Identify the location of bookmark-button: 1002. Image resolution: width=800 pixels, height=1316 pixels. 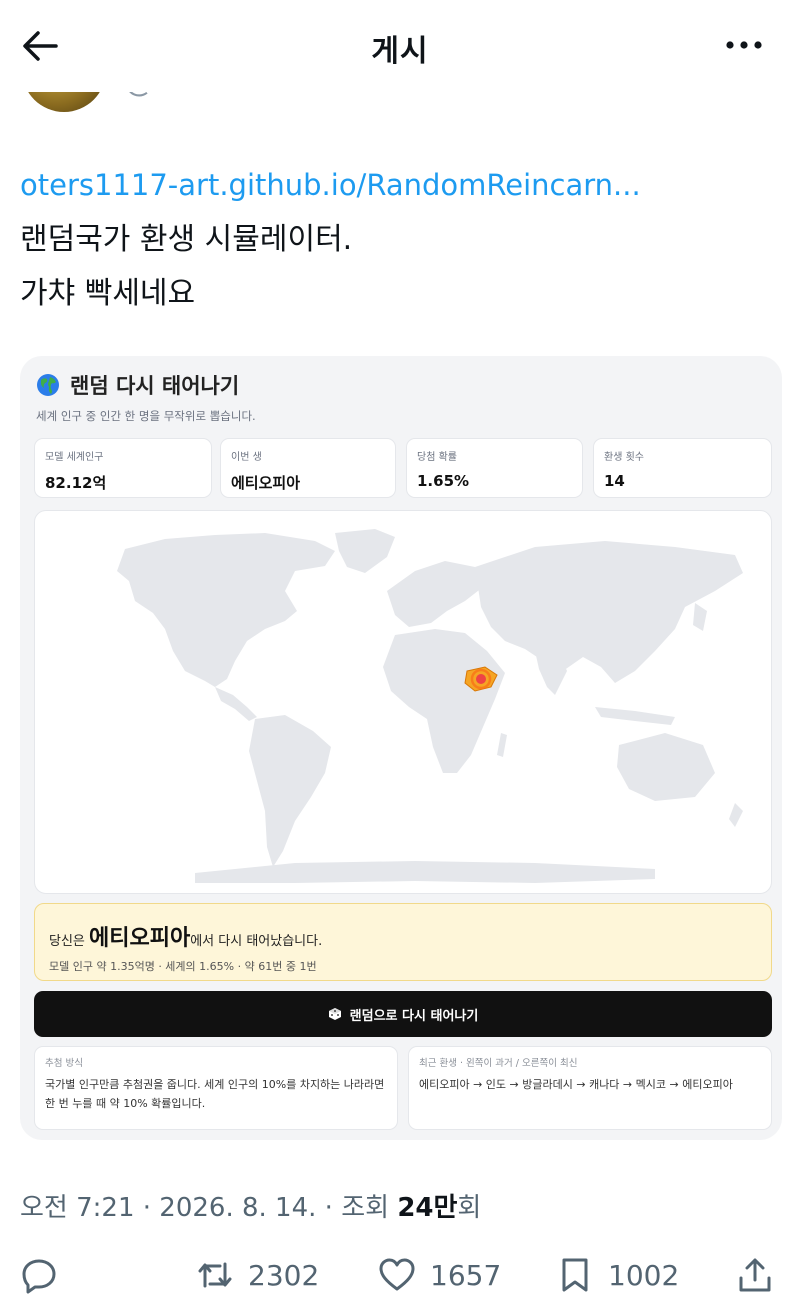
(617, 1275).